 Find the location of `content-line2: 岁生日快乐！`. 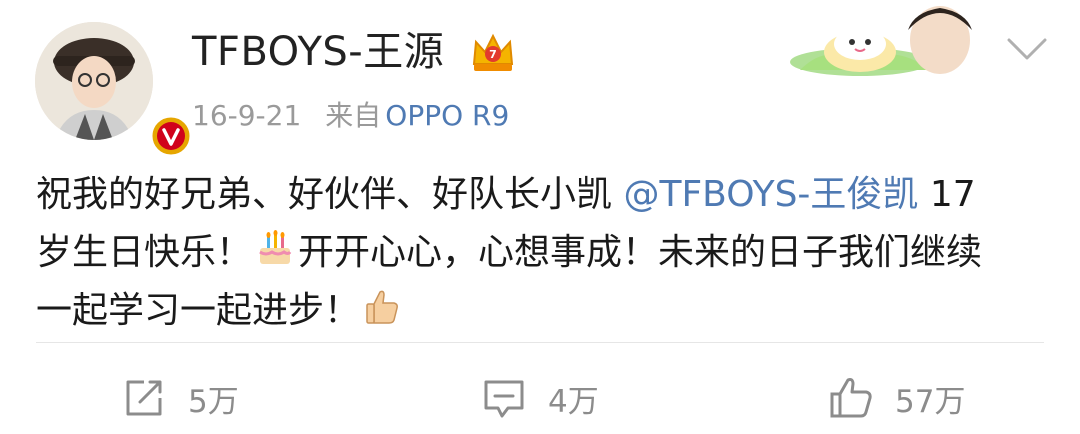

content-line2: 岁生日快乐！ is located at coordinates (144, 252).